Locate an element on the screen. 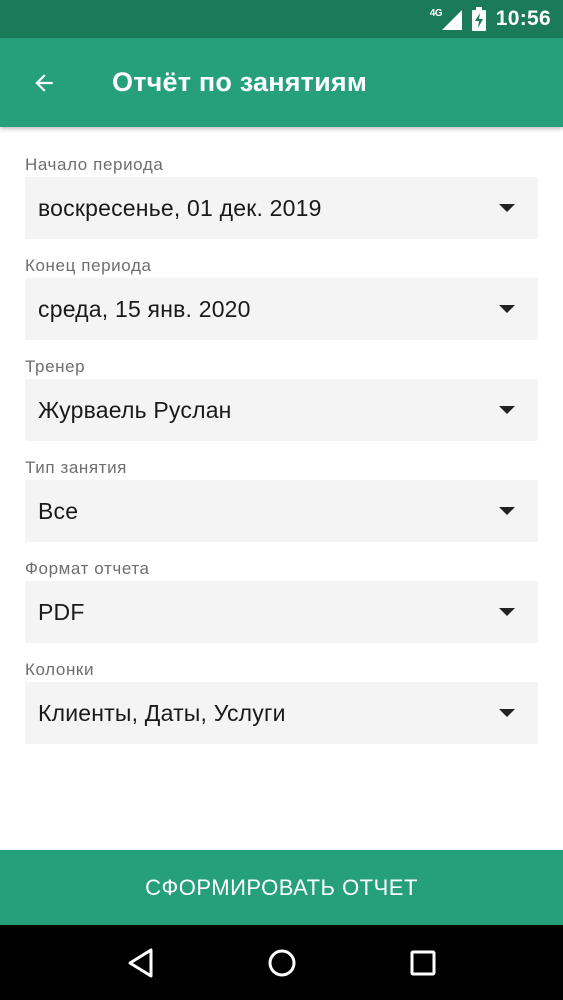 Image resolution: width=563 pixels, height=1000 pixels. network-indicator: 4G is located at coordinates (446, 19).